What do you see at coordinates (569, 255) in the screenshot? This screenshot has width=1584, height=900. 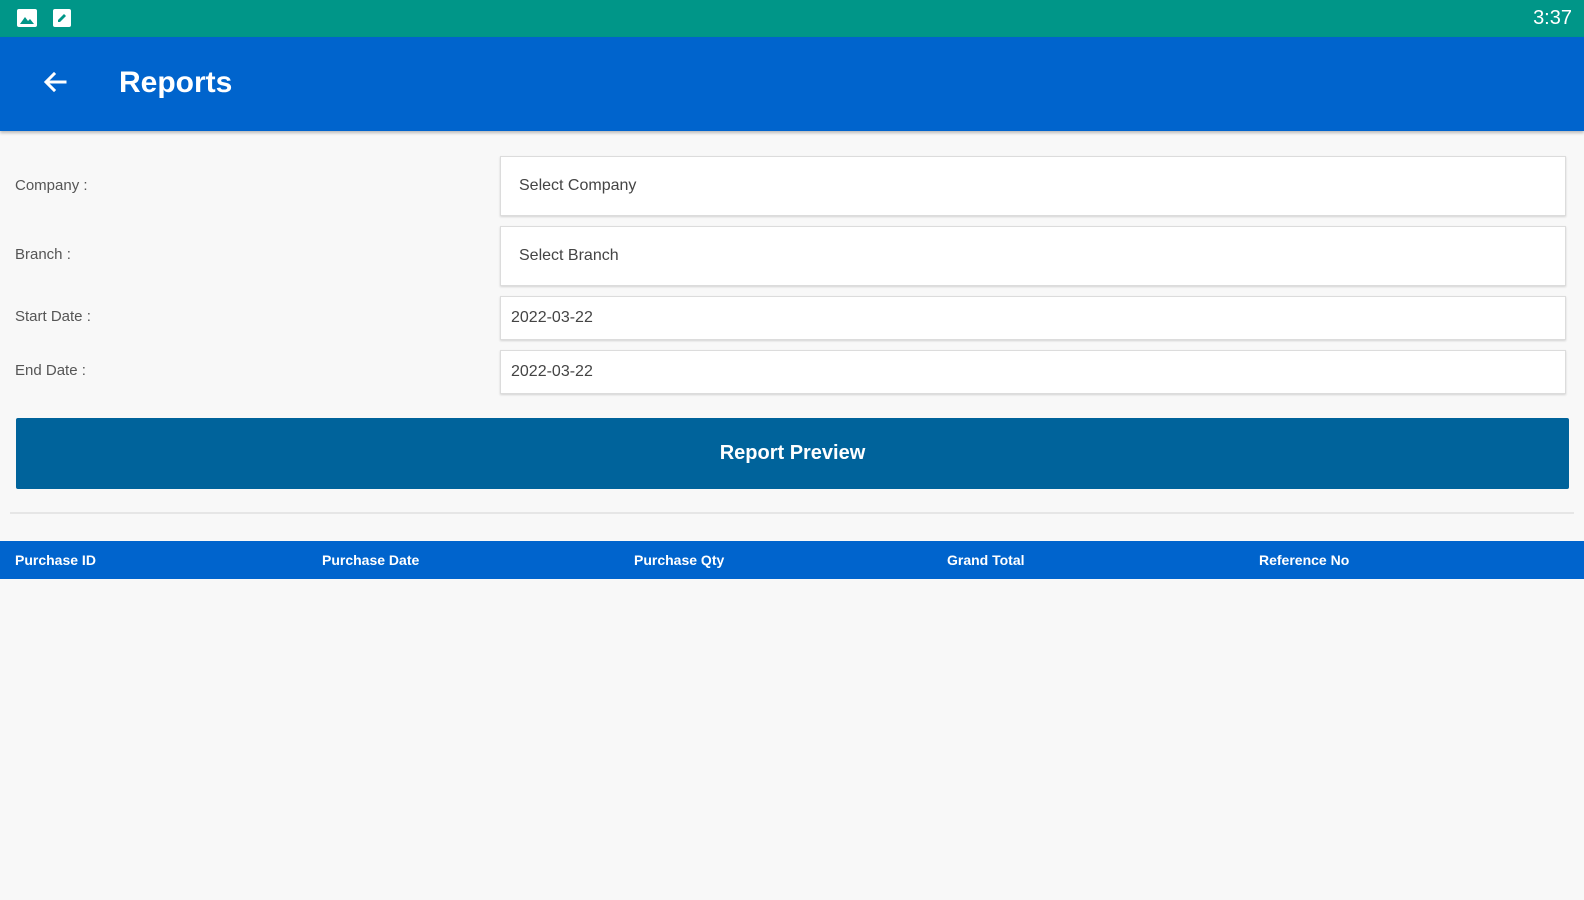 I see `branch-select-value: Select Branch` at bounding box center [569, 255].